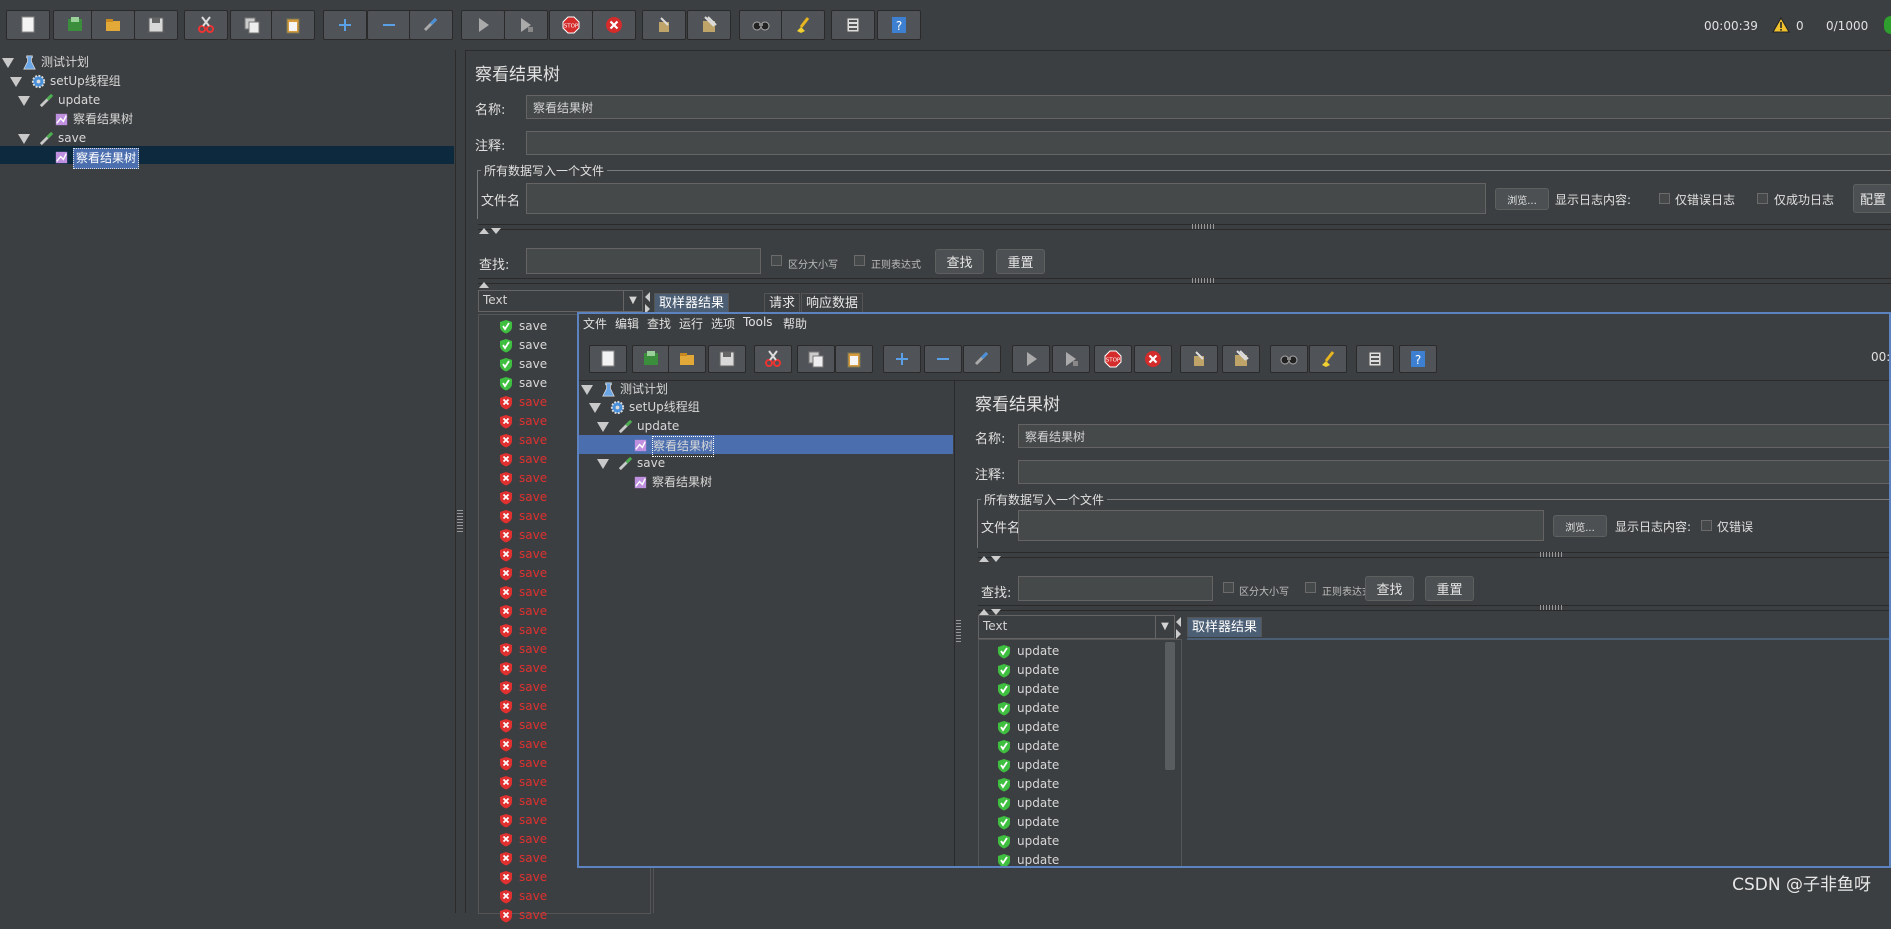  What do you see at coordinates (959, 623) in the screenshot?
I see `inner-splitter` at bounding box center [959, 623].